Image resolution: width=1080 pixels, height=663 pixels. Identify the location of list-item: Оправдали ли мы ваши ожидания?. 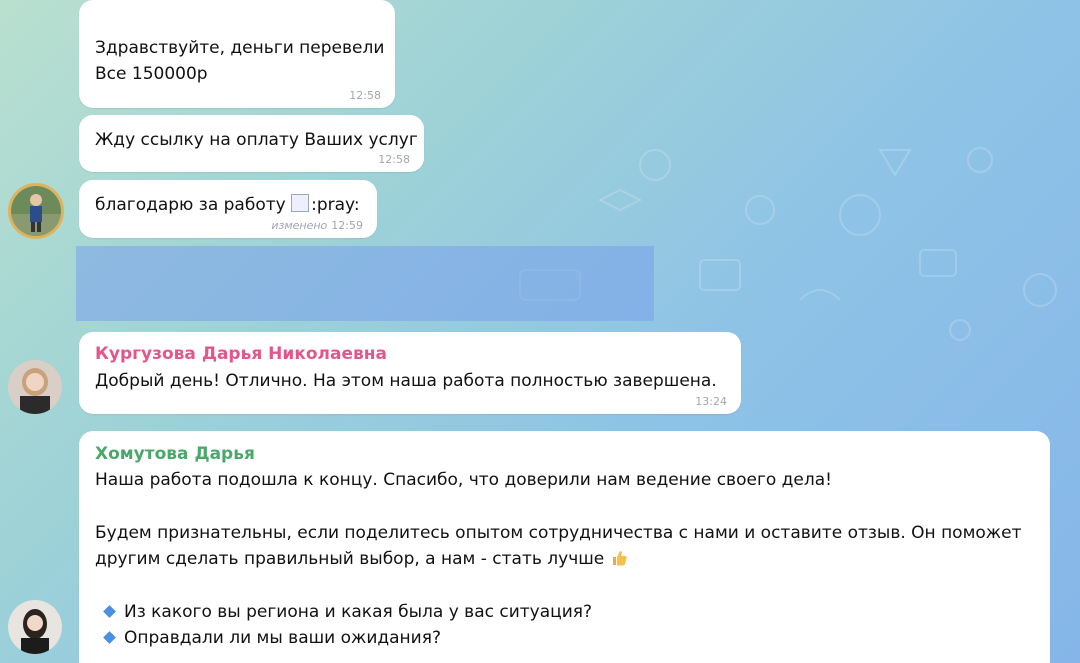
(271, 638).